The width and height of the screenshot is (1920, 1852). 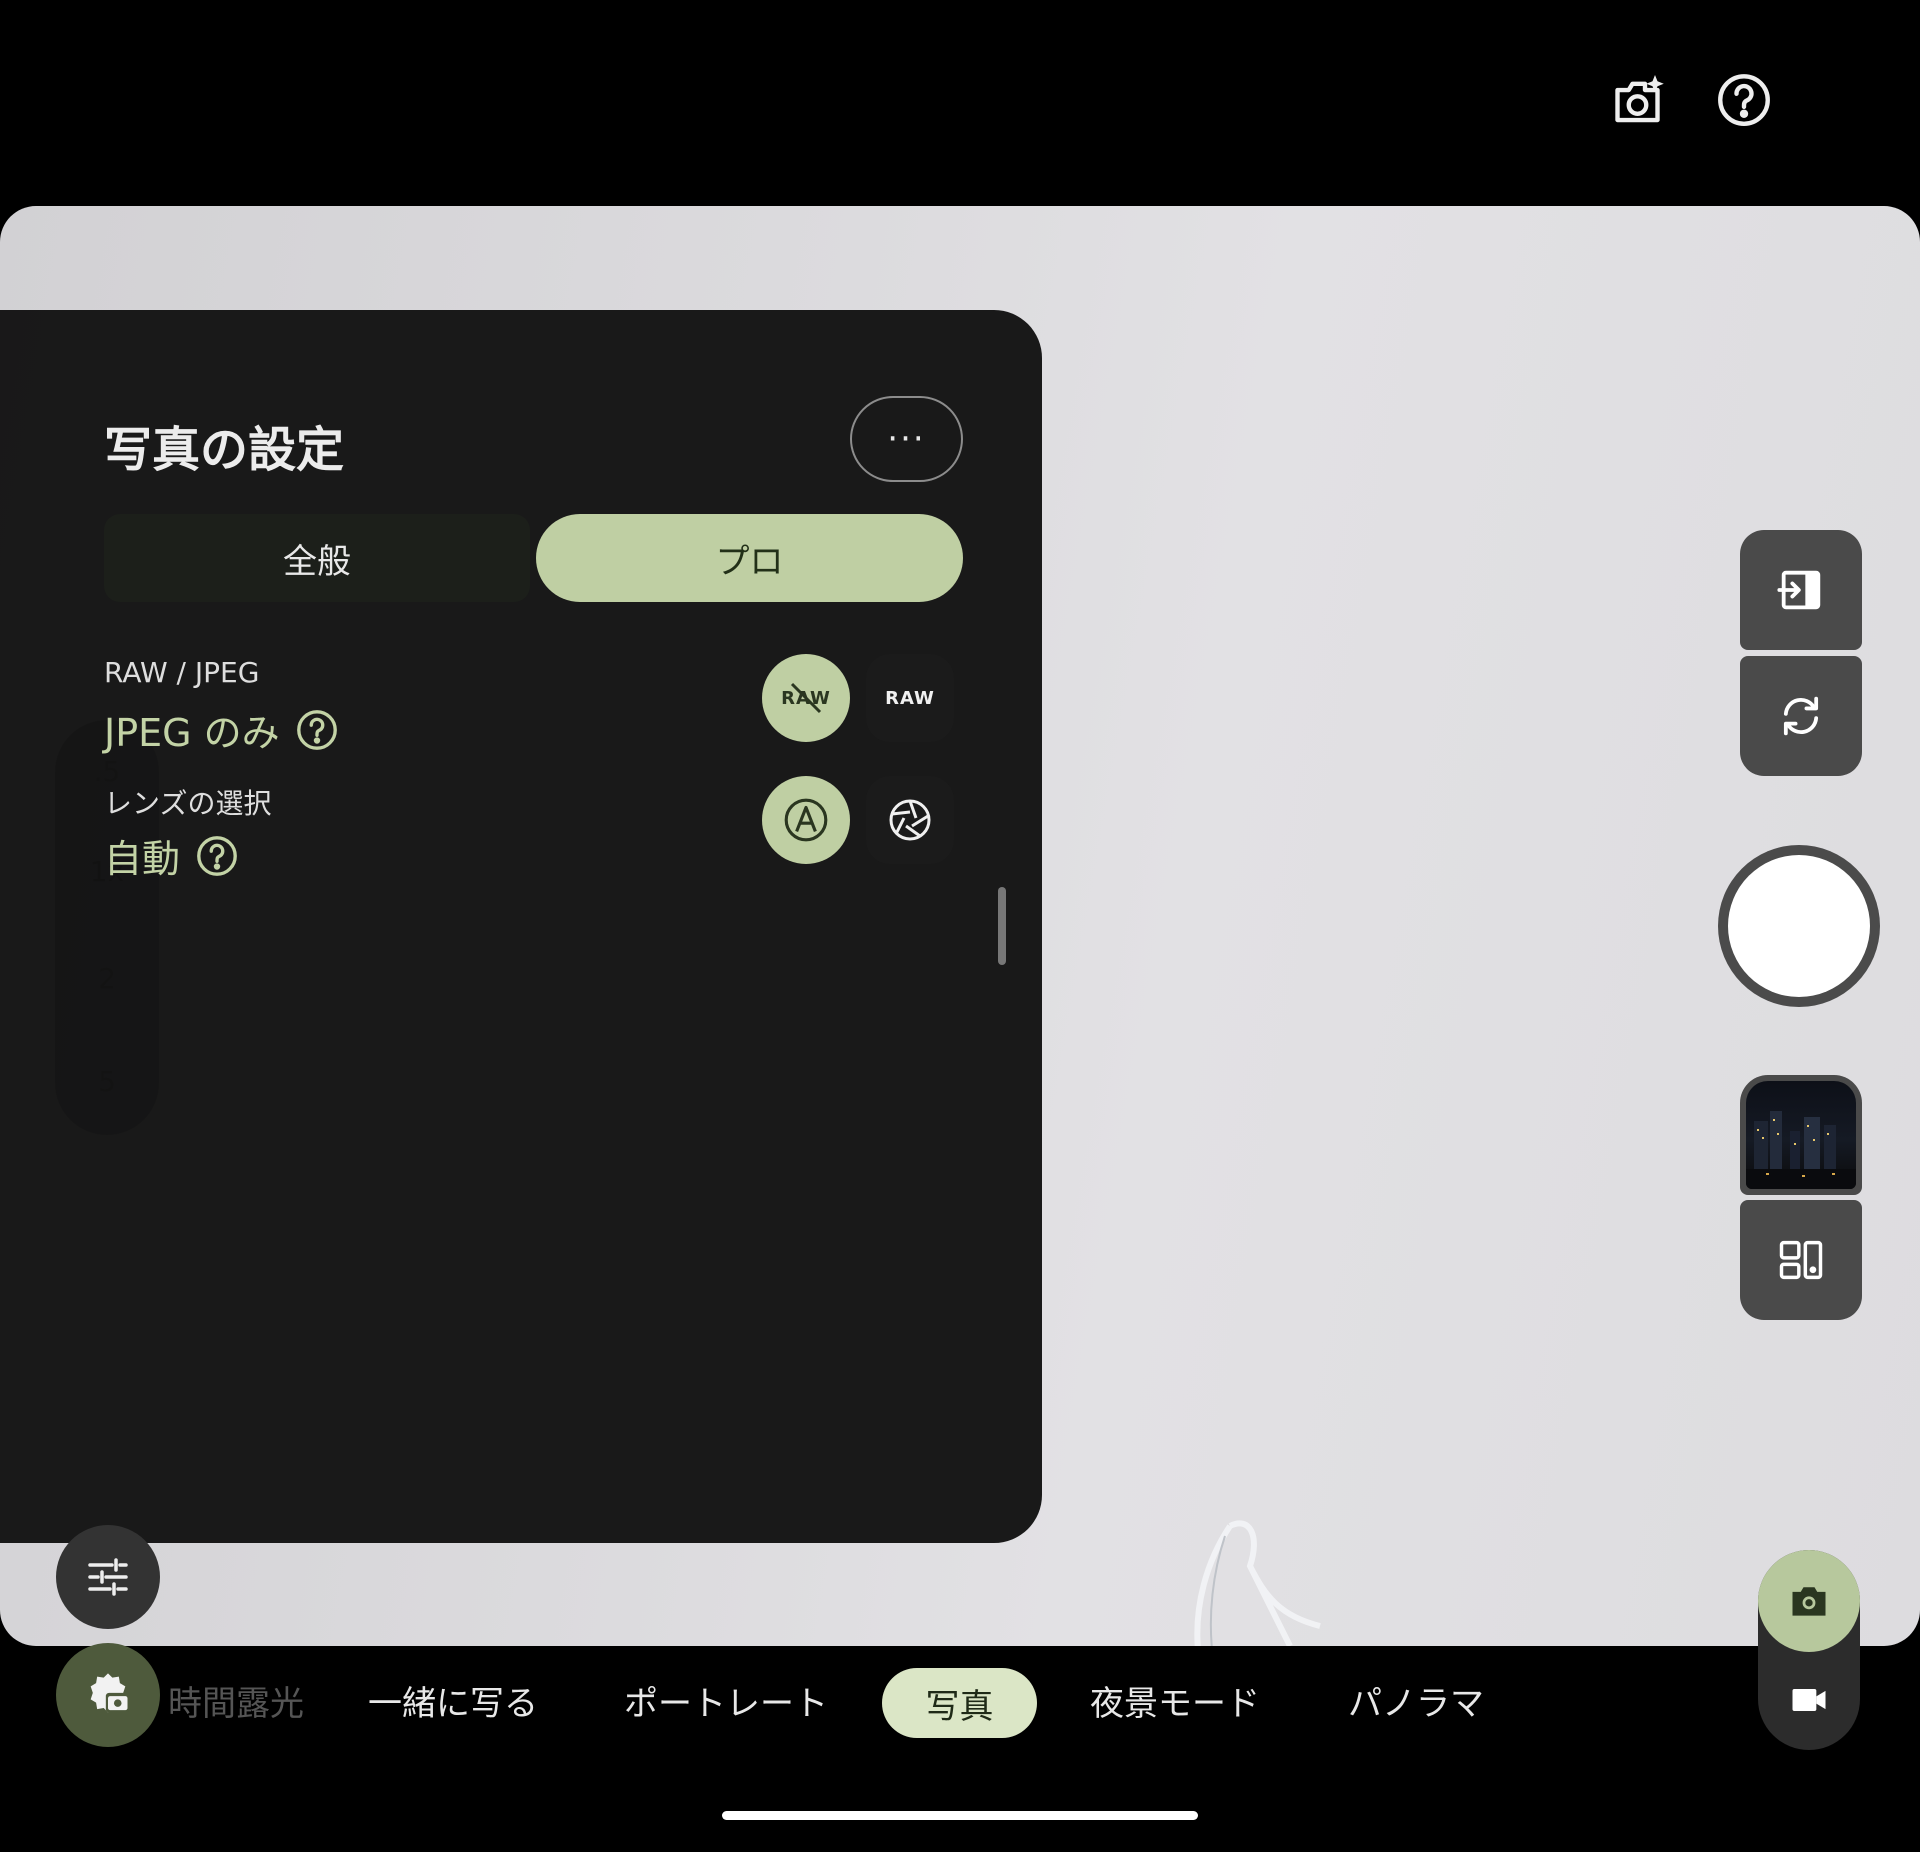 I want to click on flip-camera-icon, so click(x=1801, y=716).